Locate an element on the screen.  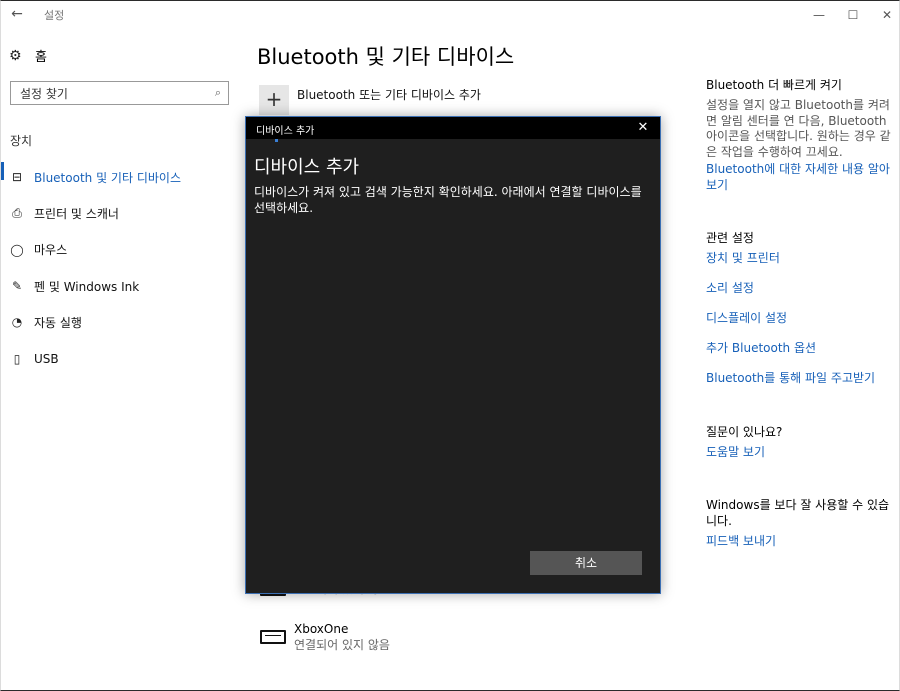
related-link-bluetooth-options: 추가 Bluetooth 옵션 is located at coordinates (801, 349).